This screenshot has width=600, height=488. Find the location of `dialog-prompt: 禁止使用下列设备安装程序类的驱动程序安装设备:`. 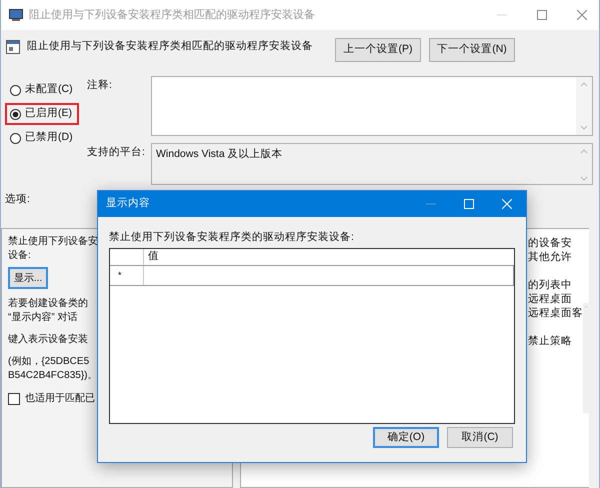

dialog-prompt: 禁止使用下列设备安装程序类的驱动程序安装设备: is located at coordinates (232, 237).